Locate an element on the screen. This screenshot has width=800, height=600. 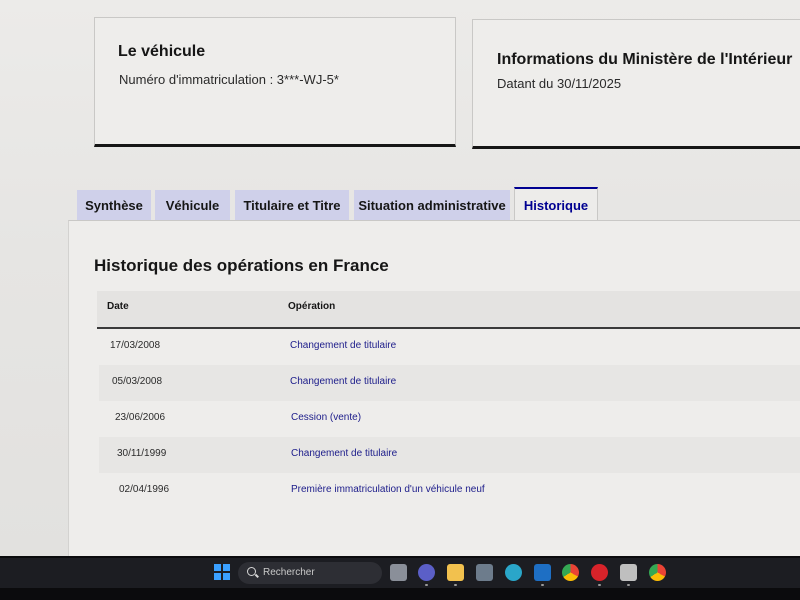
outlook-running-indicator is located at coordinates (542, 585).